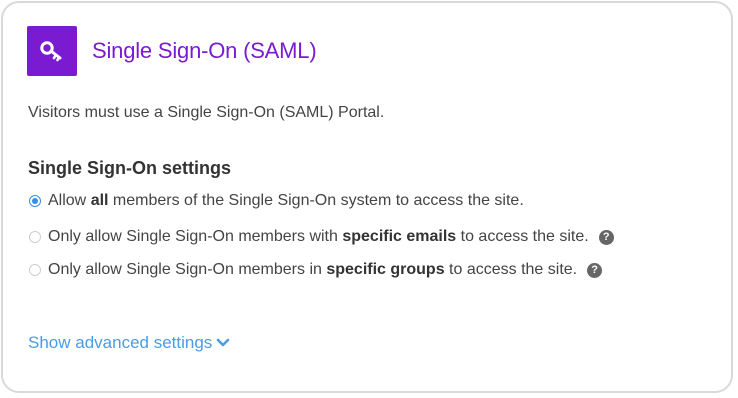  I want to click on key-icon-tile, so click(52, 51).